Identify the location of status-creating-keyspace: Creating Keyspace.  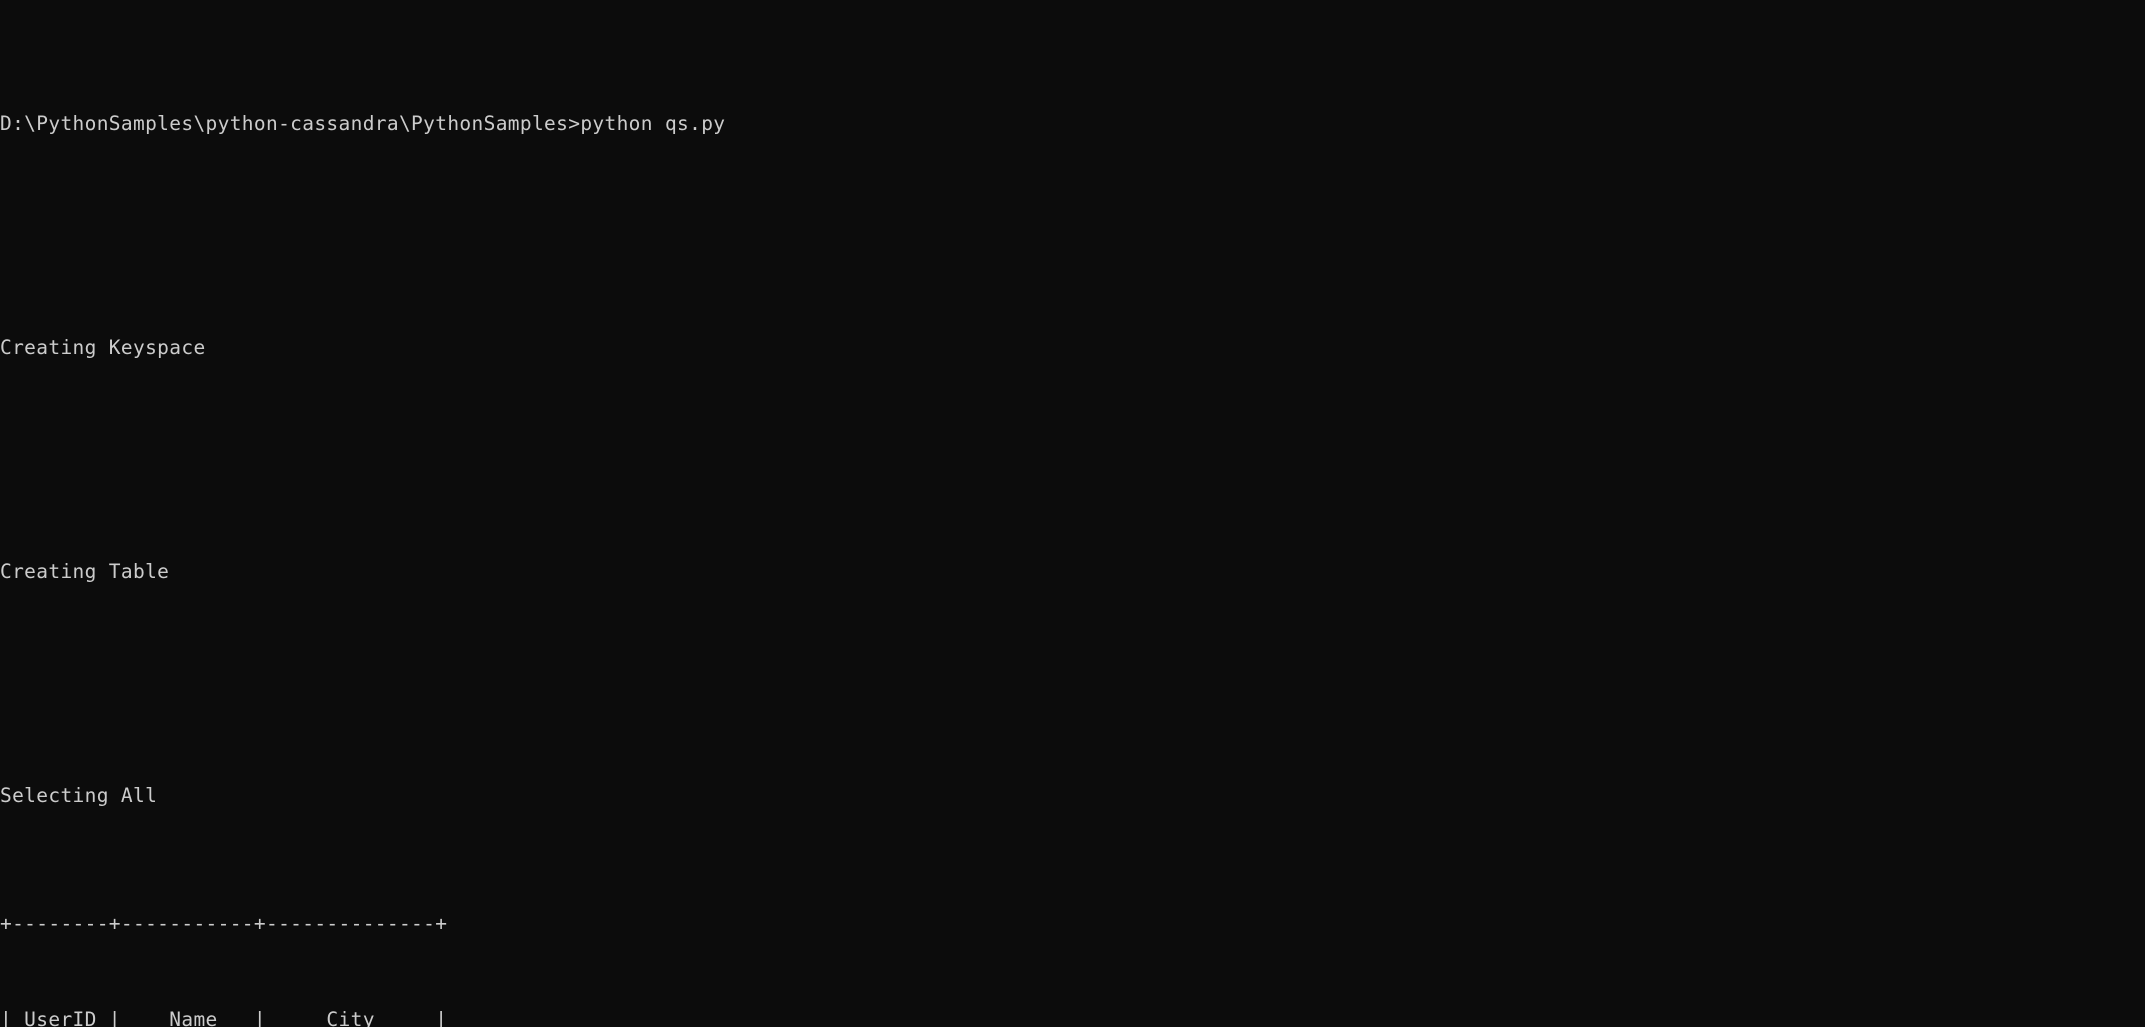
(103, 347).